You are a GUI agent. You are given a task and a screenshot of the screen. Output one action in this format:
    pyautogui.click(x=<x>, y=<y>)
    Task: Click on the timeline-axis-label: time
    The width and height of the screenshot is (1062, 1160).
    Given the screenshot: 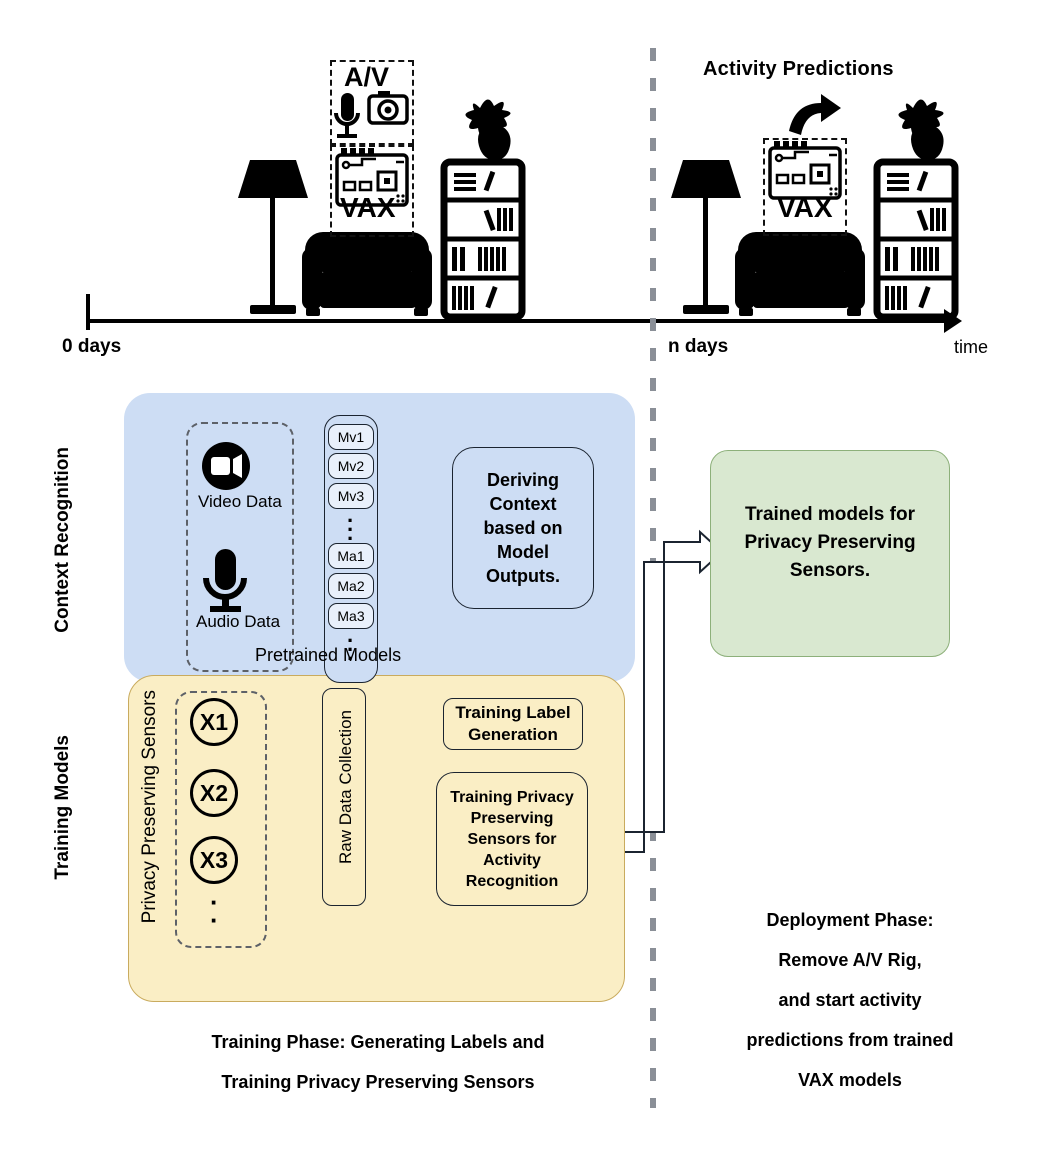 What is the action you would take?
    pyautogui.click(x=971, y=347)
    